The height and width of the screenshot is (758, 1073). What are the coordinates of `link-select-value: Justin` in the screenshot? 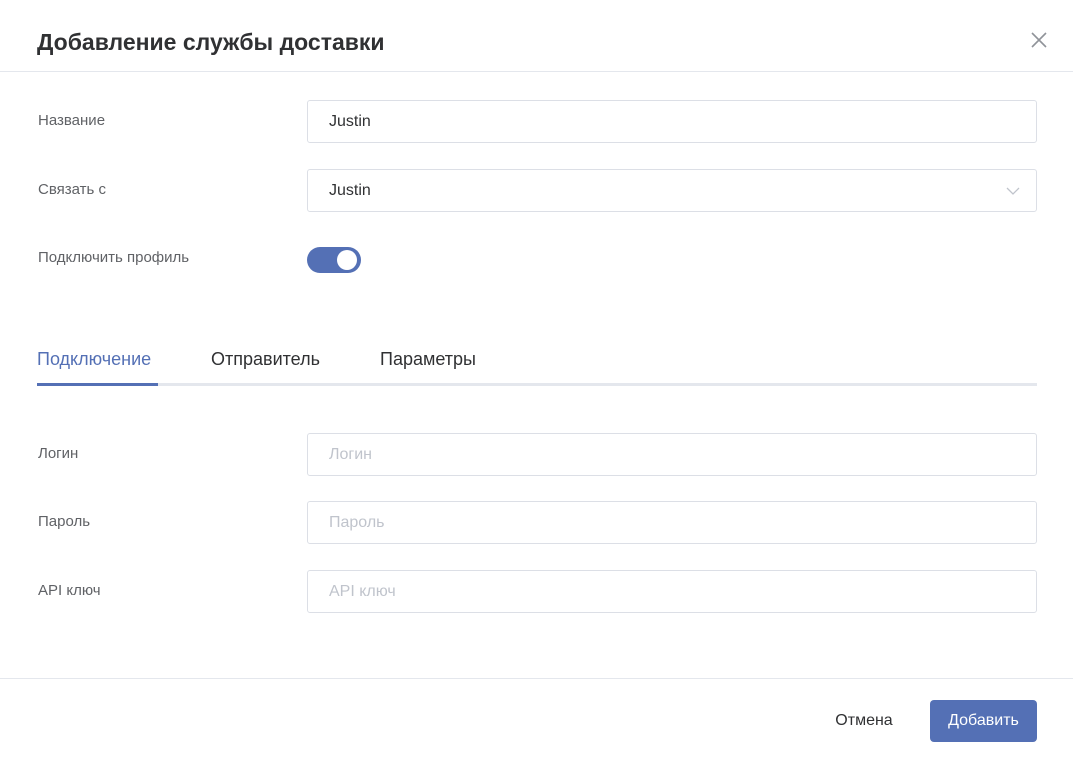 It's located at (350, 190).